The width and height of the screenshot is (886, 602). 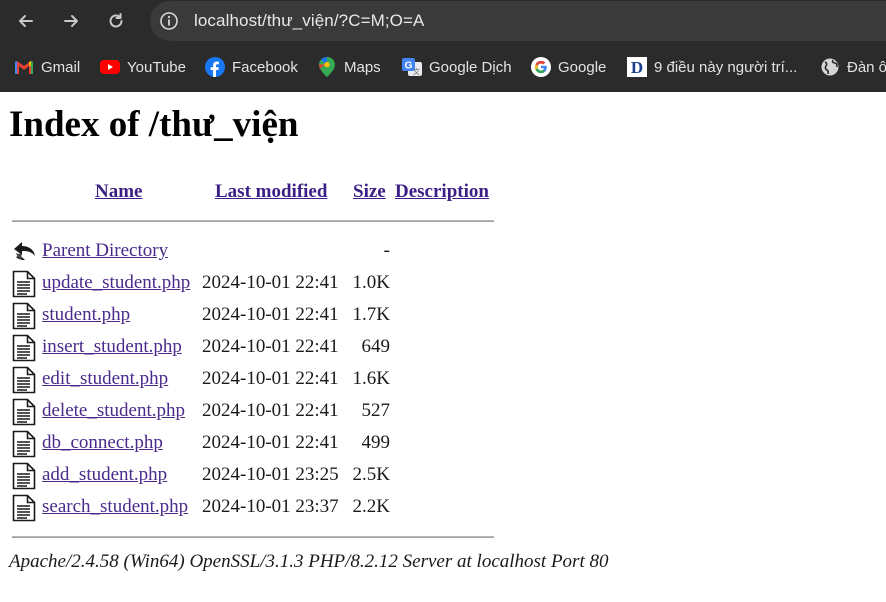 What do you see at coordinates (105, 251) in the screenshot?
I see `parent-directory-link: Parent Directory` at bounding box center [105, 251].